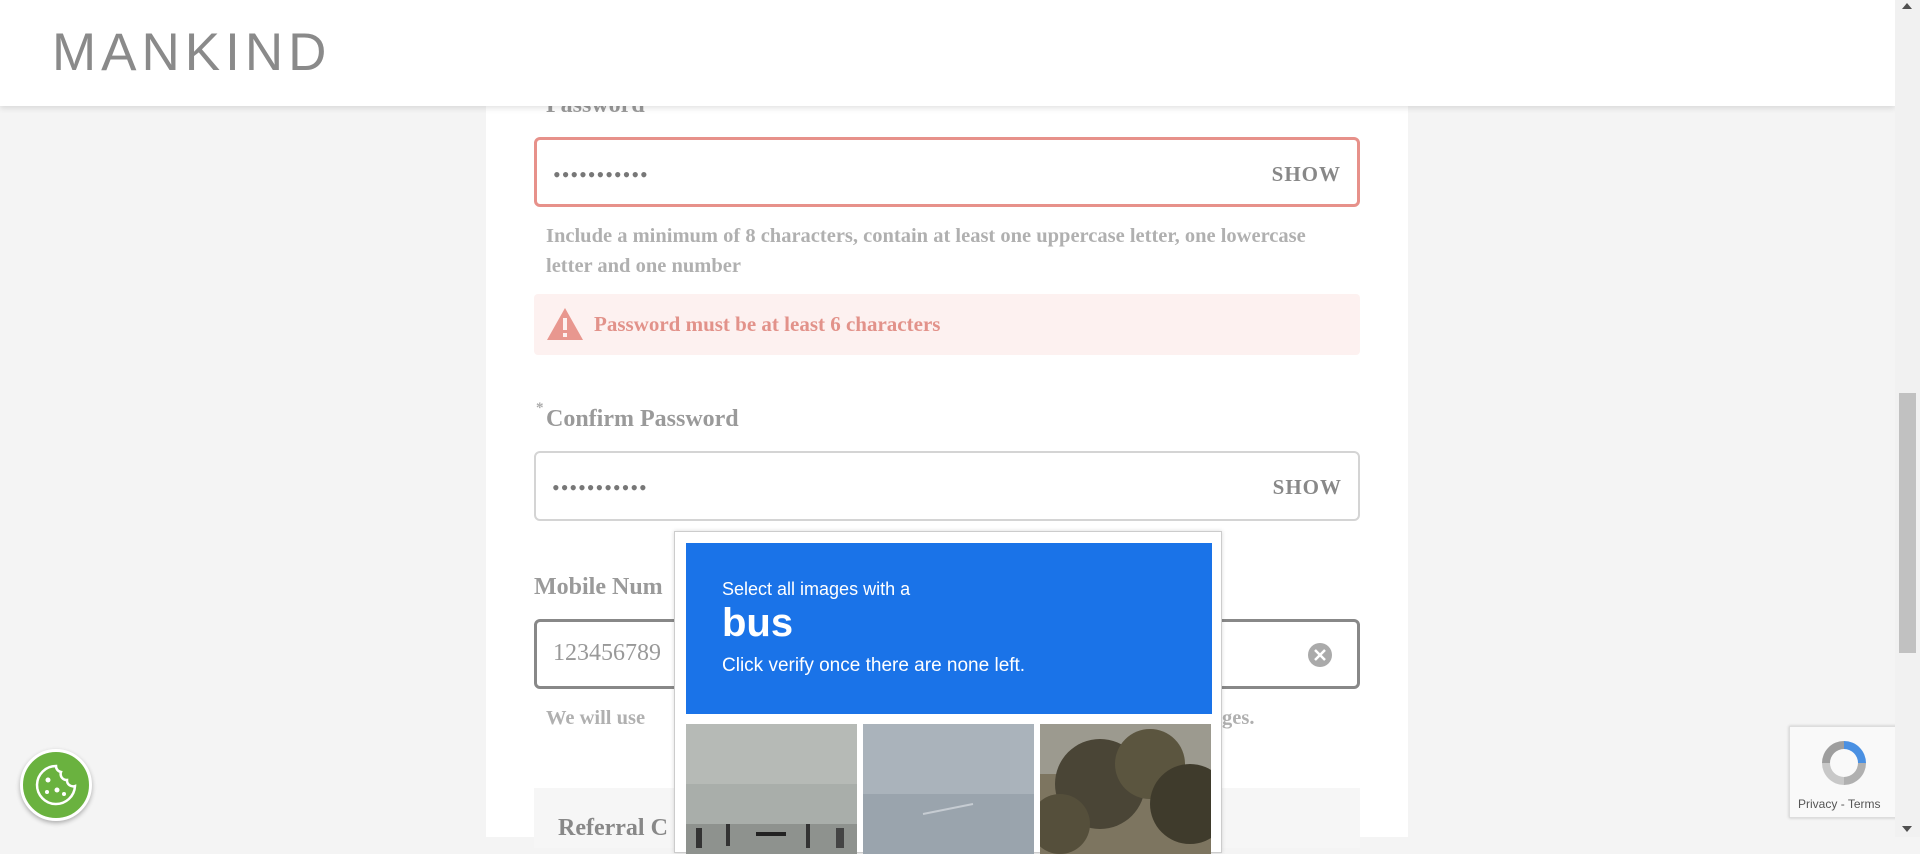 Image resolution: width=1920 pixels, height=854 pixels. Describe the element at coordinates (1839, 804) in the screenshot. I see `recaptcha-links: Privacy - Terms` at that location.